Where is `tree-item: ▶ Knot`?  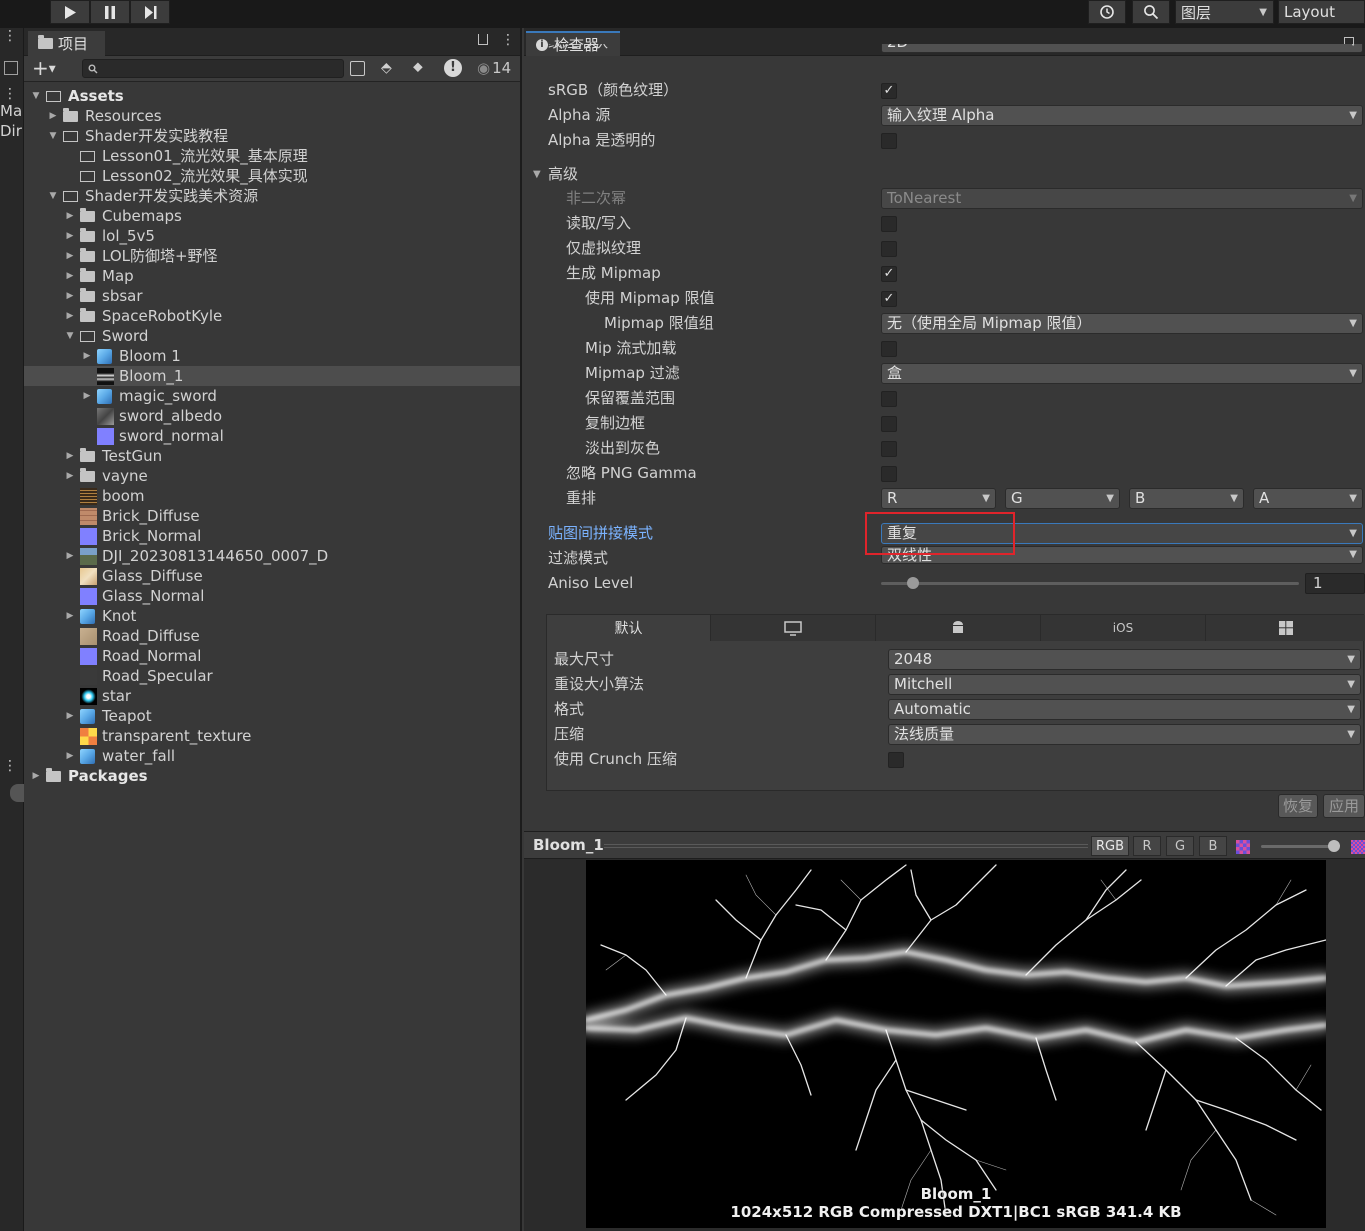
tree-item: ▶ Knot is located at coordinates (272, 616).